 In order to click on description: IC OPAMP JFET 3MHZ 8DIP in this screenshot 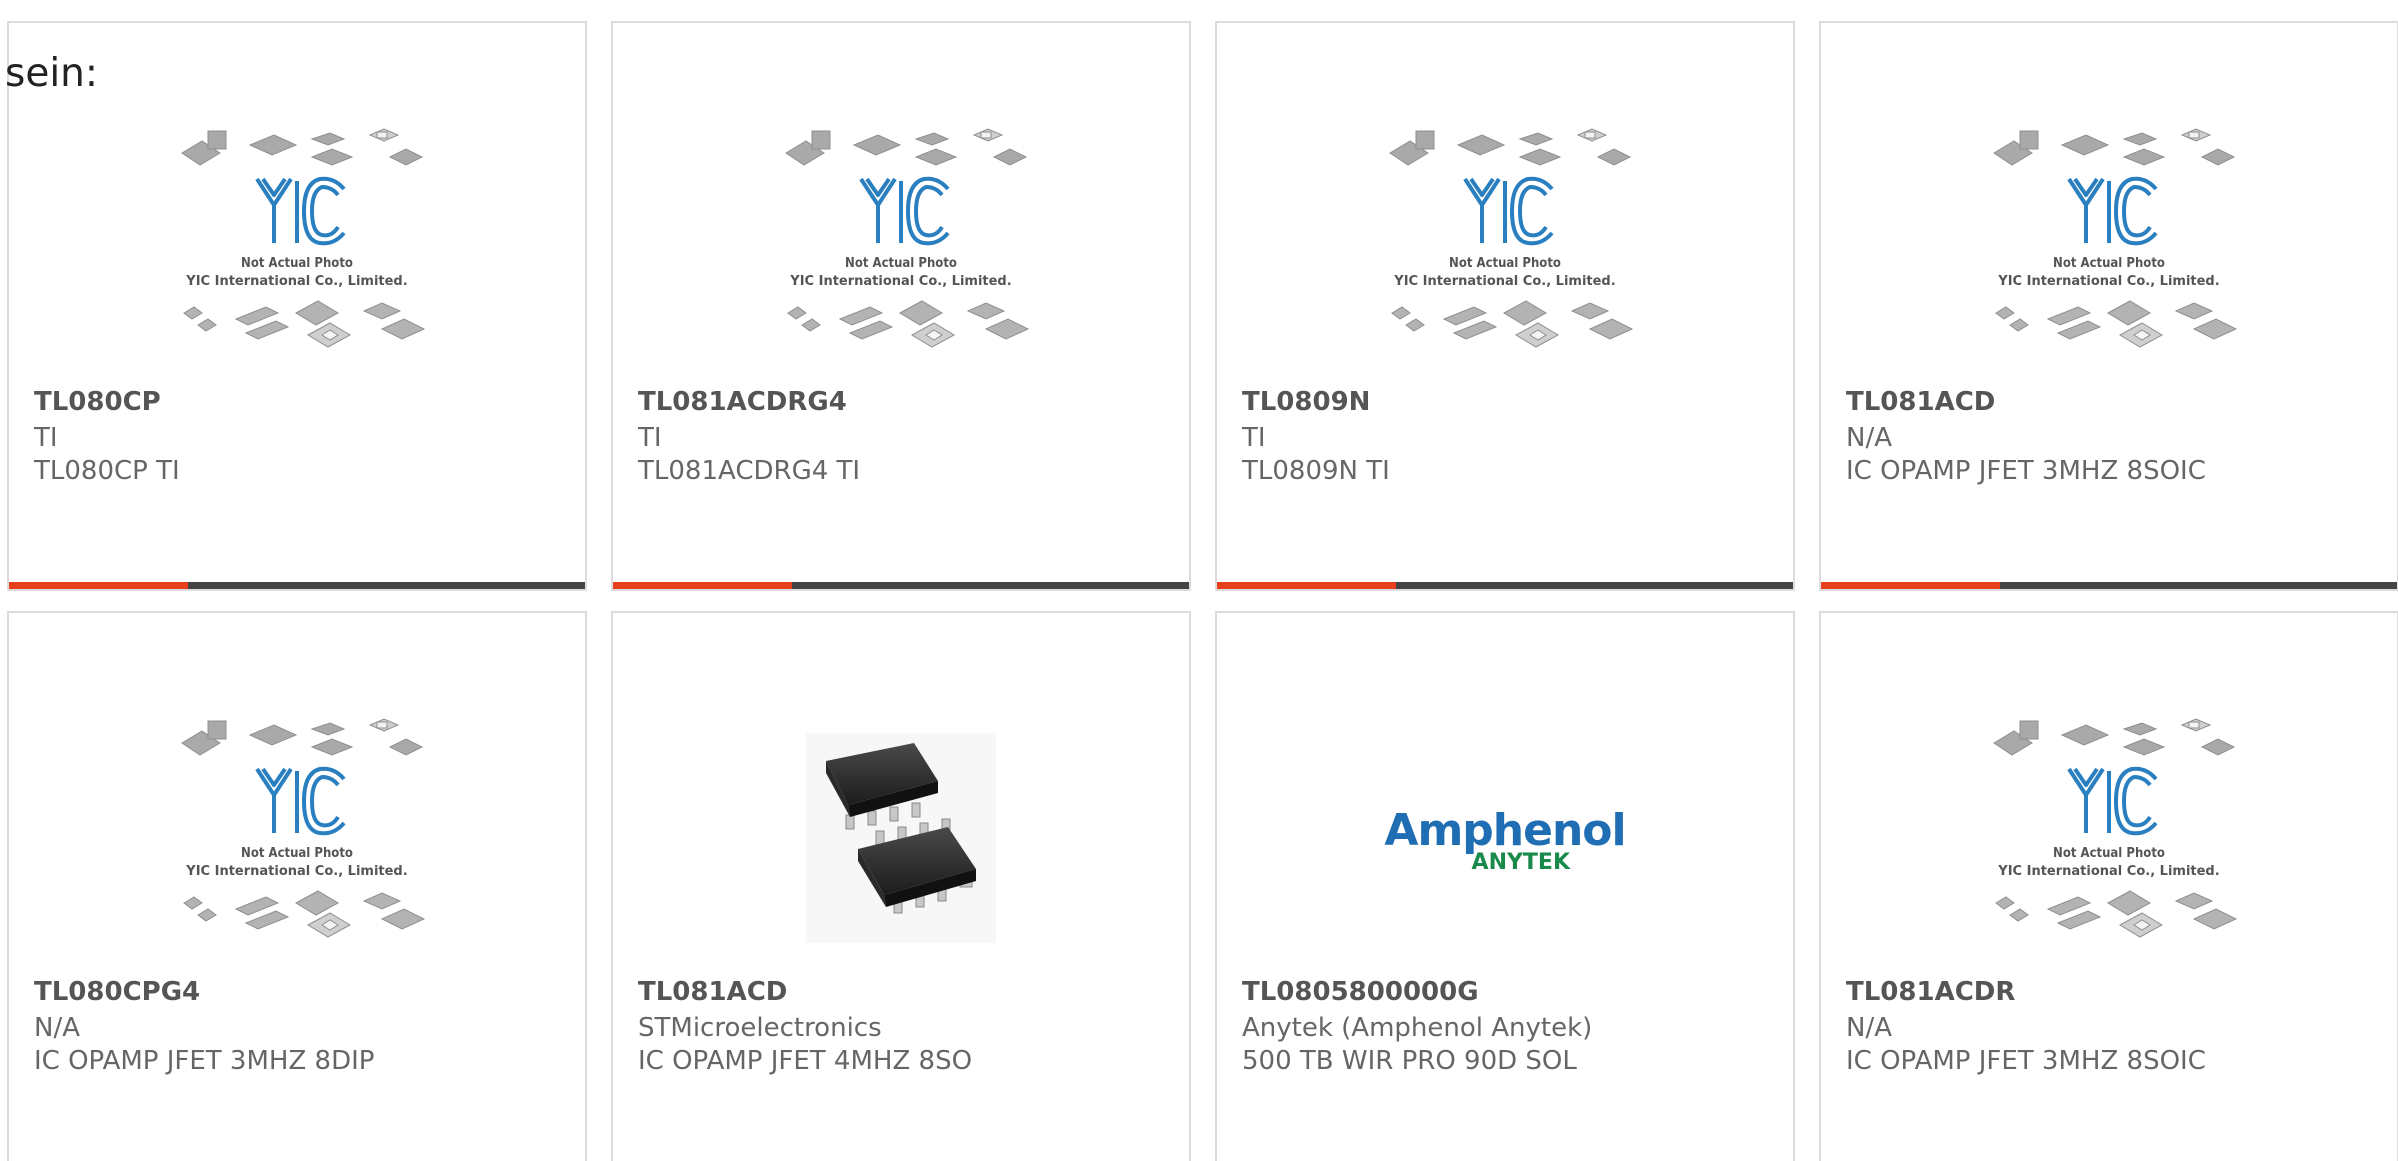, I will do `click(204, 1061)`.